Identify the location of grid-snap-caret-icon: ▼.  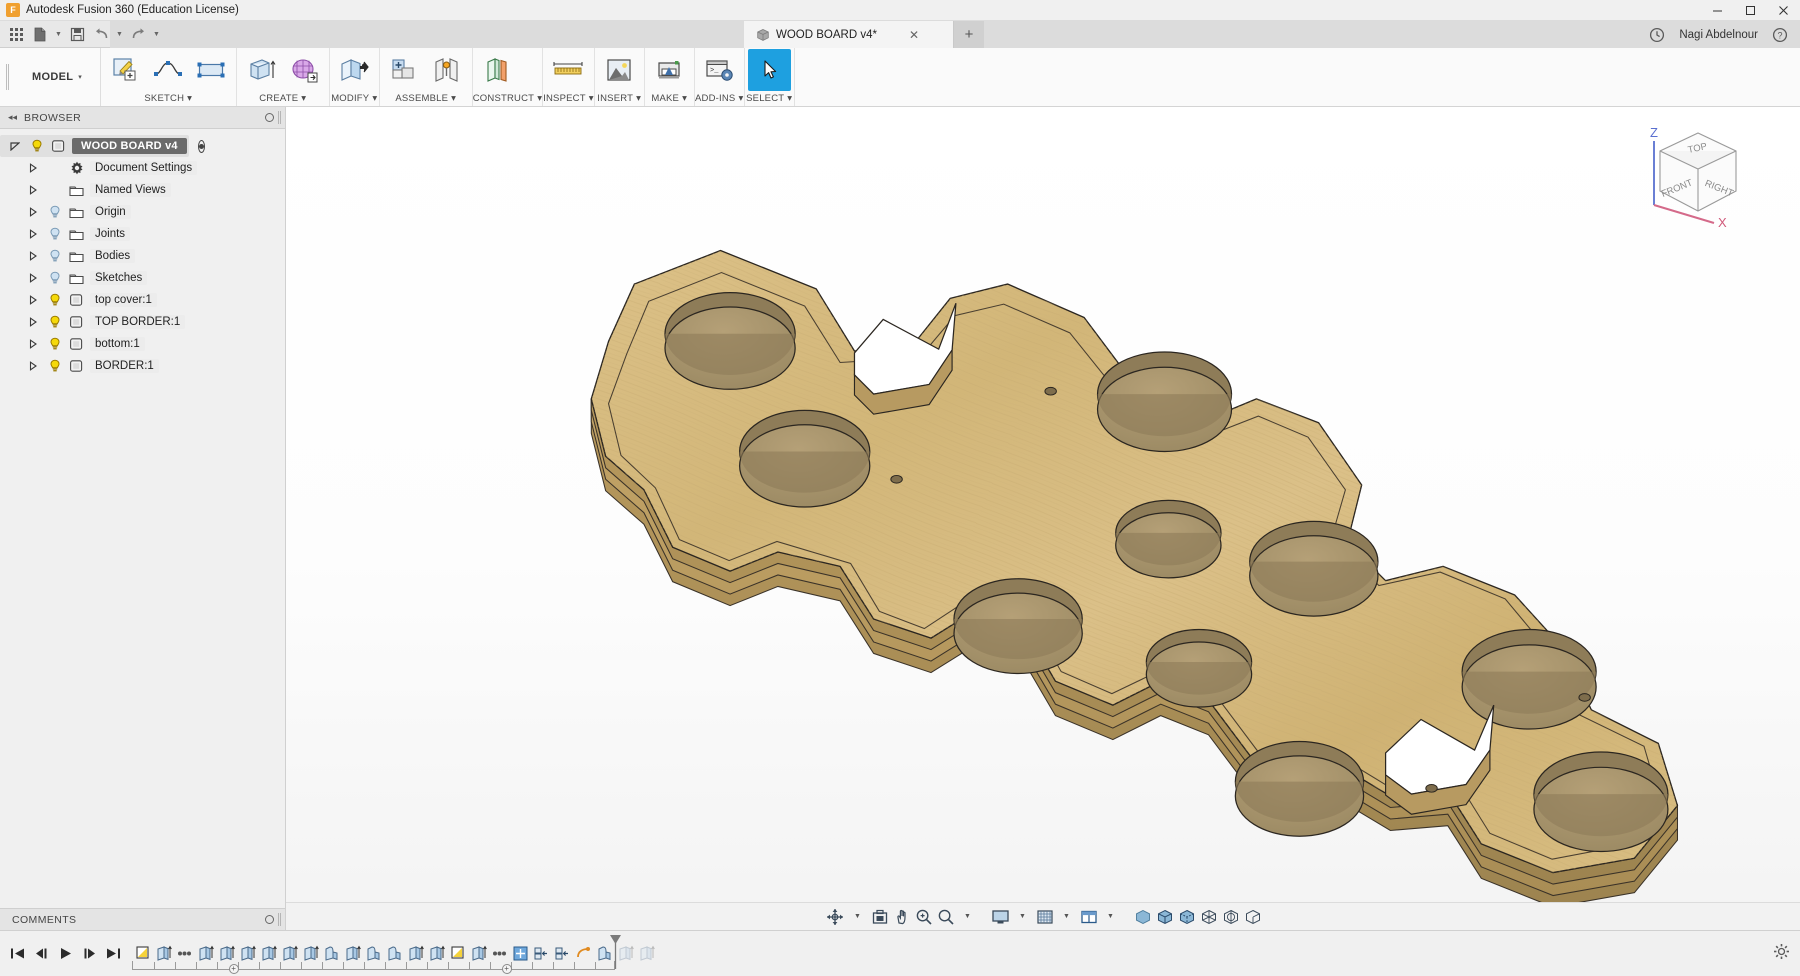
(1067, 917).